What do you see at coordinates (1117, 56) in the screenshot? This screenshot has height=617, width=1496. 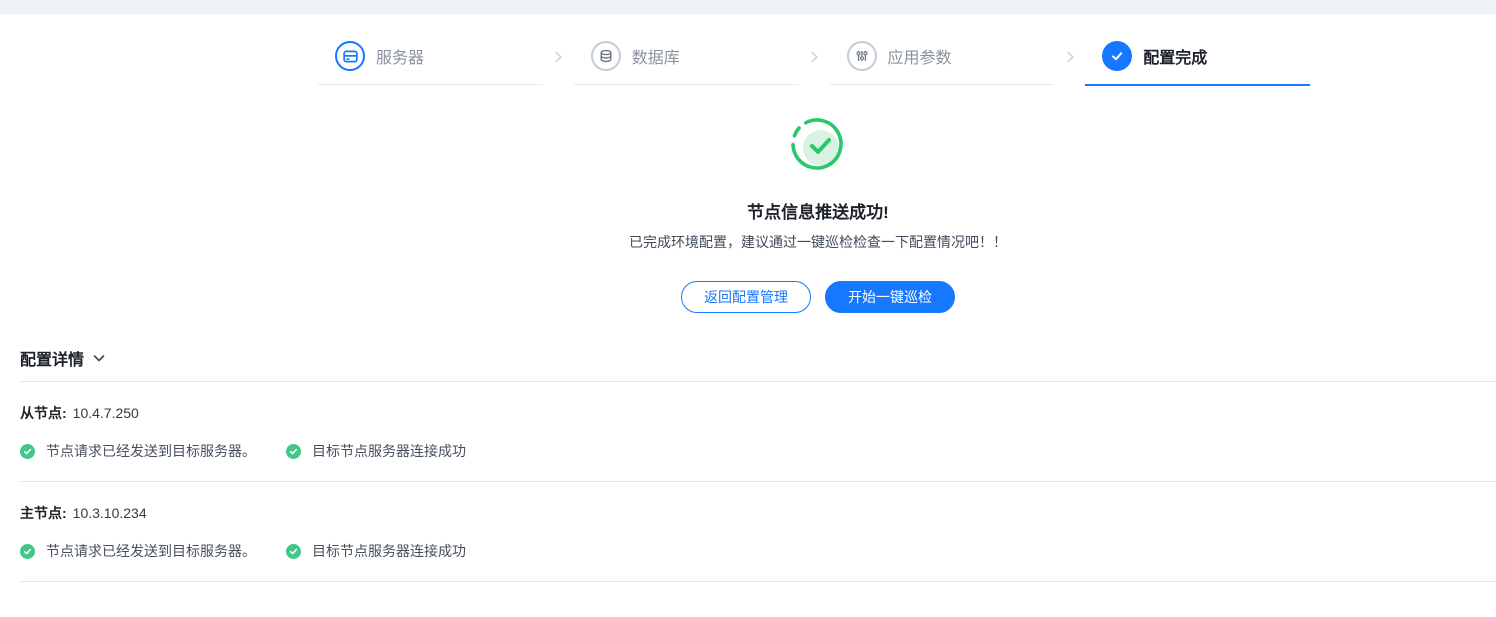 I see `check-icon` at bounding box center [1117, 56].